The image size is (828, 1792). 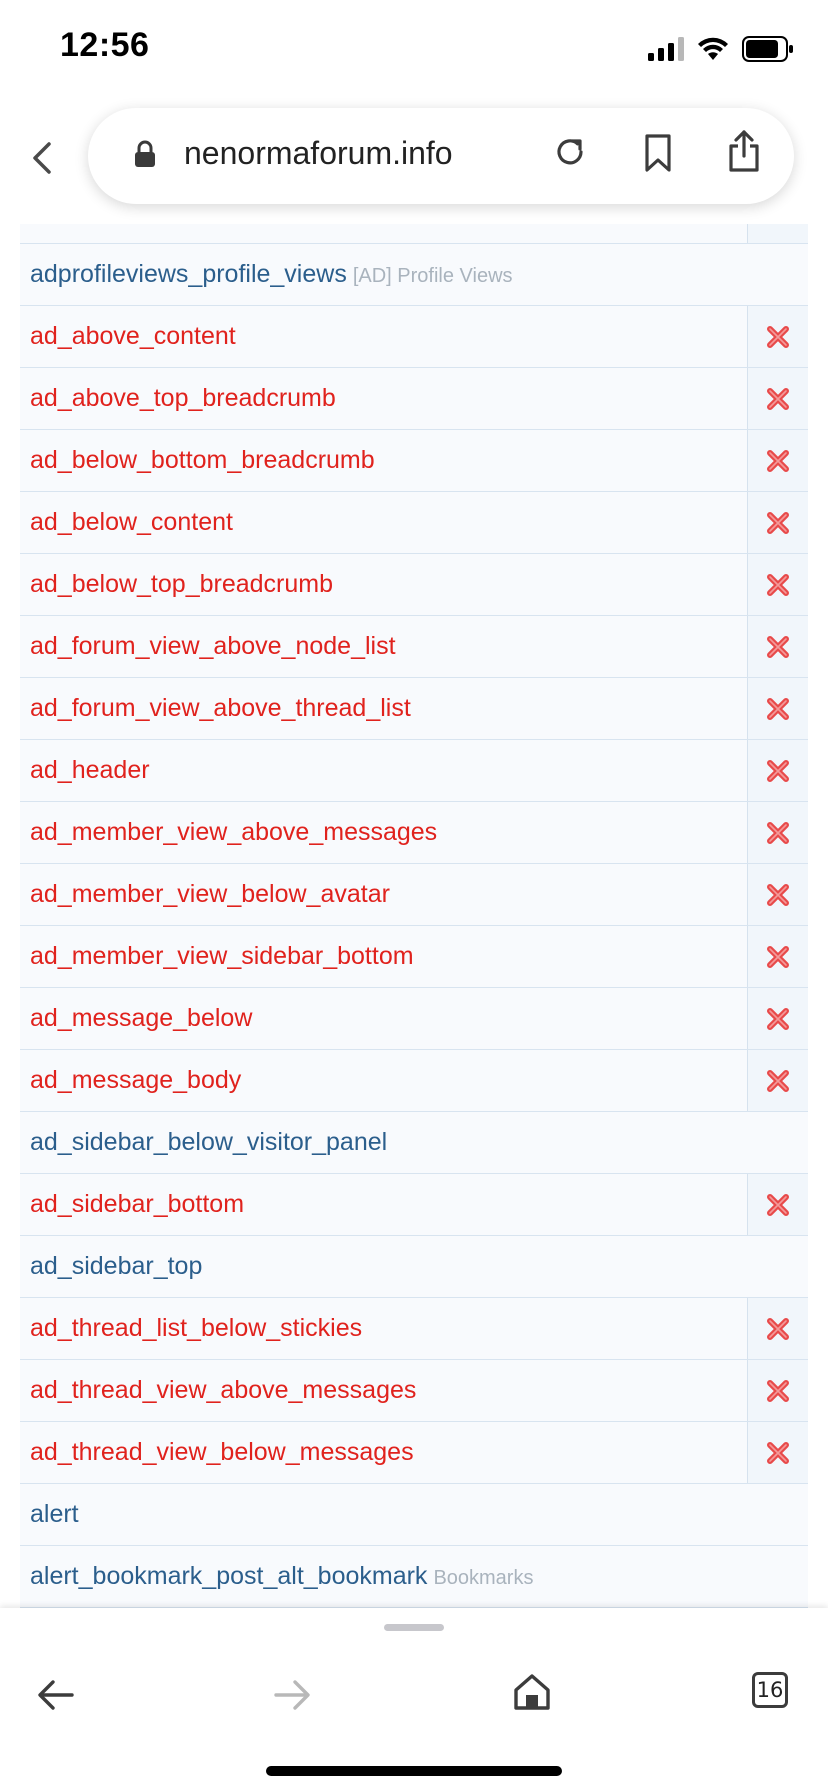 What do you see at coordinates (532, 1694) in the screenshot?
I see `home-icon` at bounding box center [532, 1694].